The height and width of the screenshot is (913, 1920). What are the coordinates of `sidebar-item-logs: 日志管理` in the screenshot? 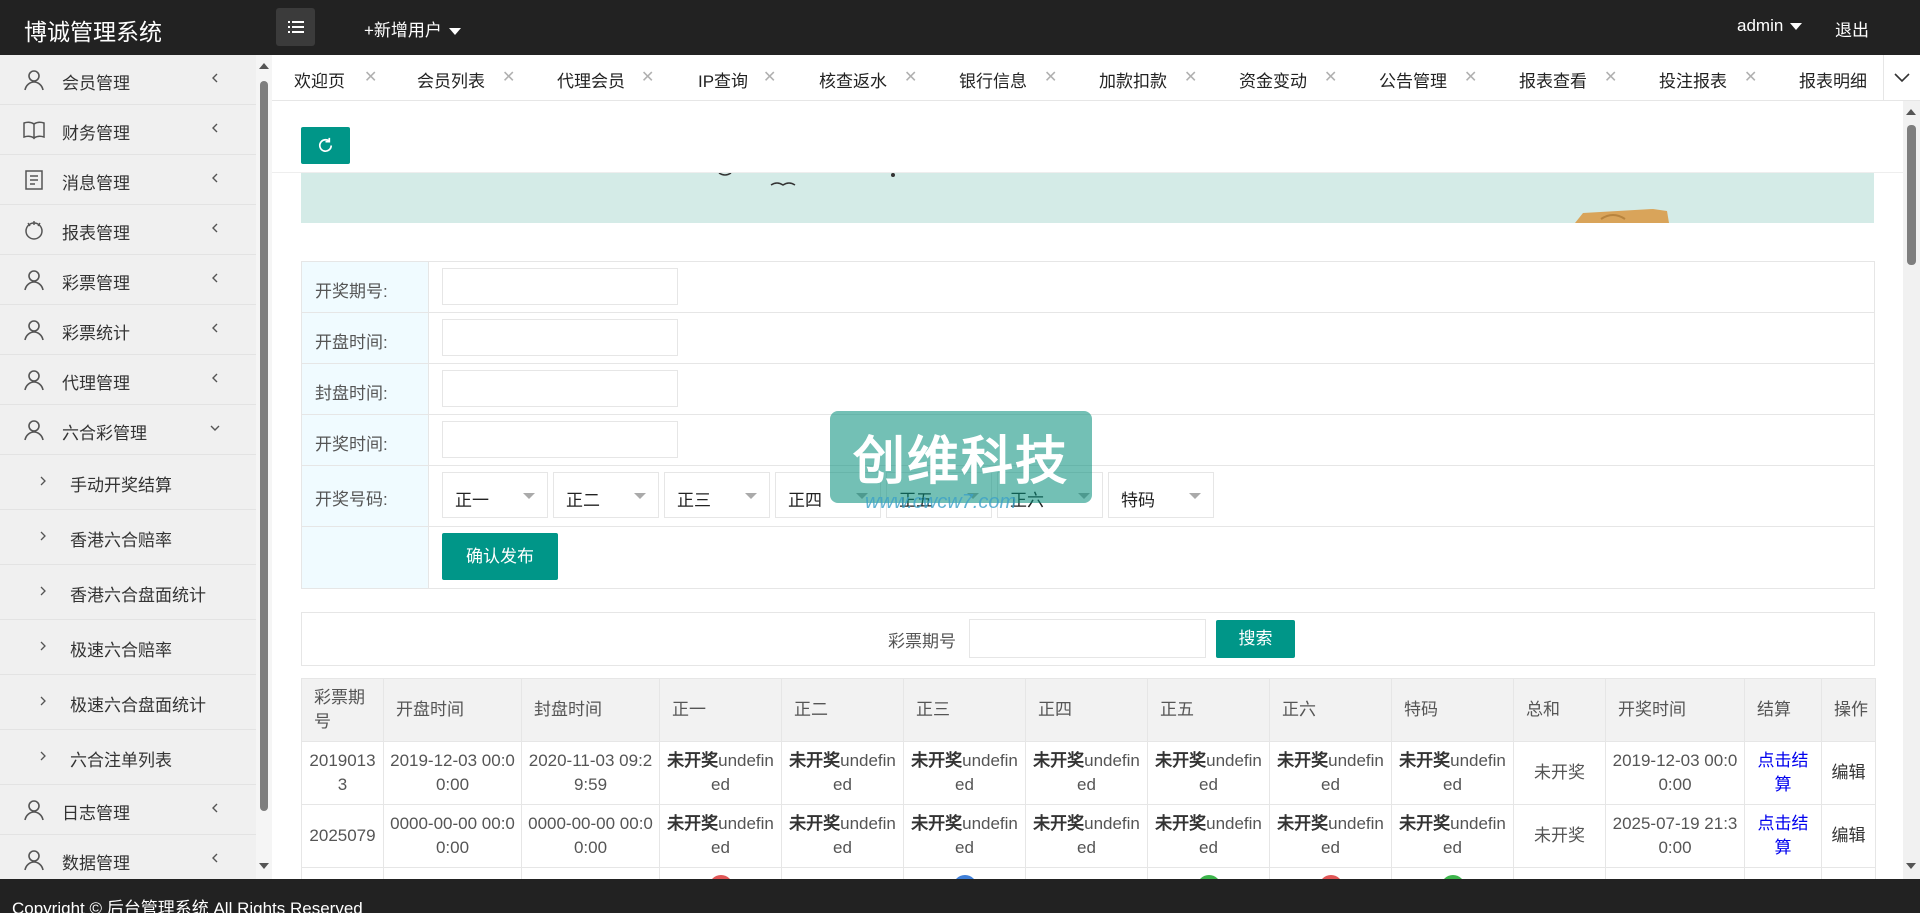 It's located at (128, 810).